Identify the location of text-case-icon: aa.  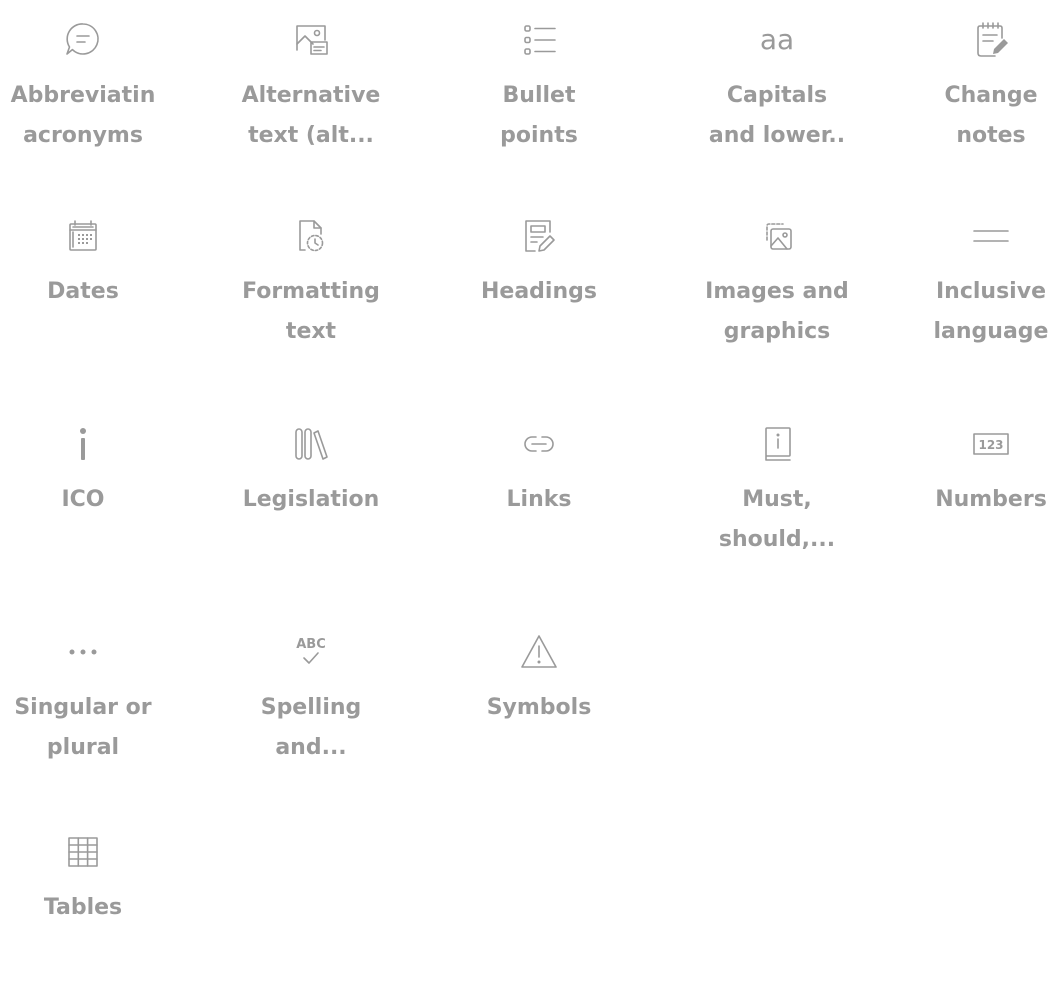
(777, 40).